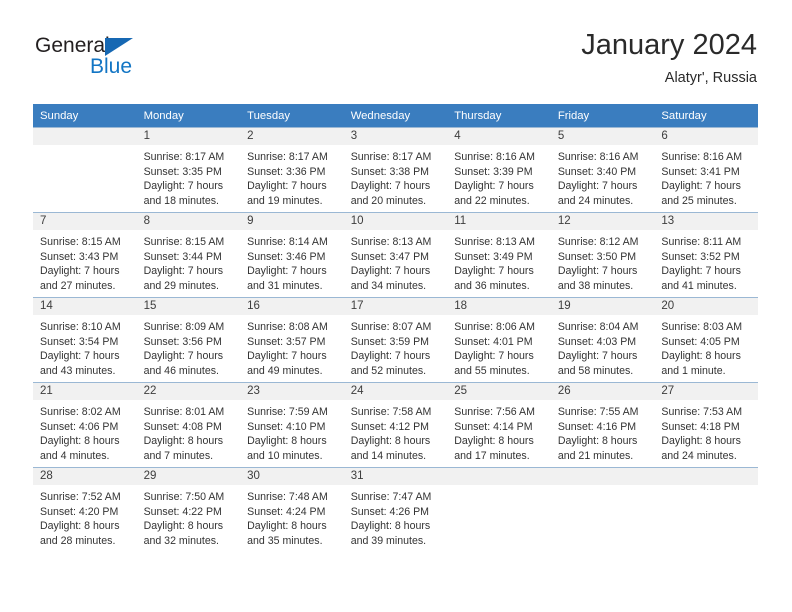 The image size is (792, 612). I want to click on sunset-line: Sunset: 3:36 PM, so click(286, 171).